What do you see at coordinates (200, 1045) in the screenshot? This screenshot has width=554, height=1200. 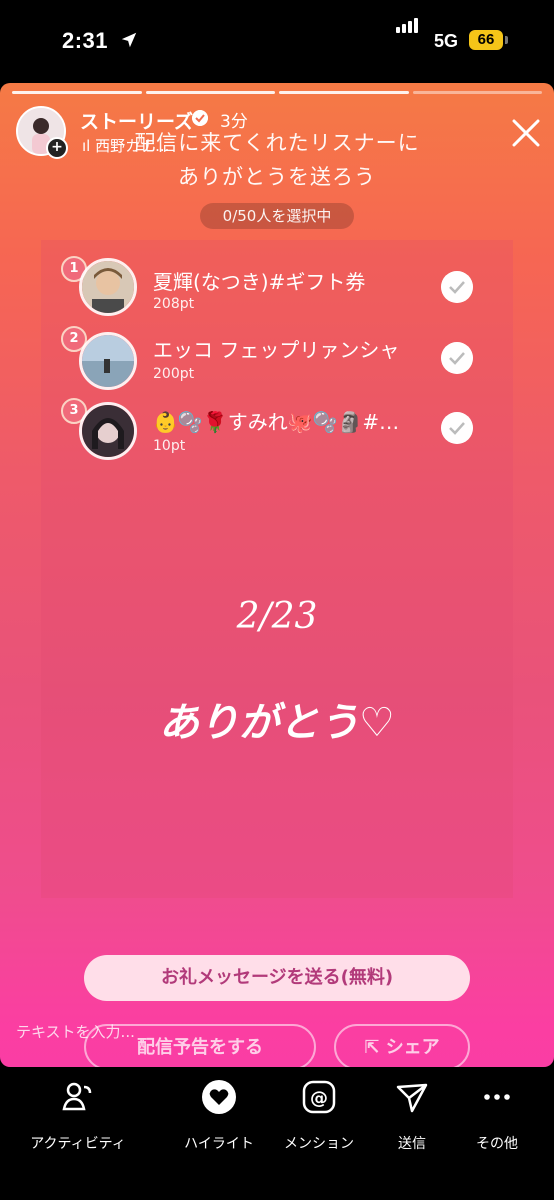 I see `schedule-button: 配信予告をする` at bounding box center [200, 1045].